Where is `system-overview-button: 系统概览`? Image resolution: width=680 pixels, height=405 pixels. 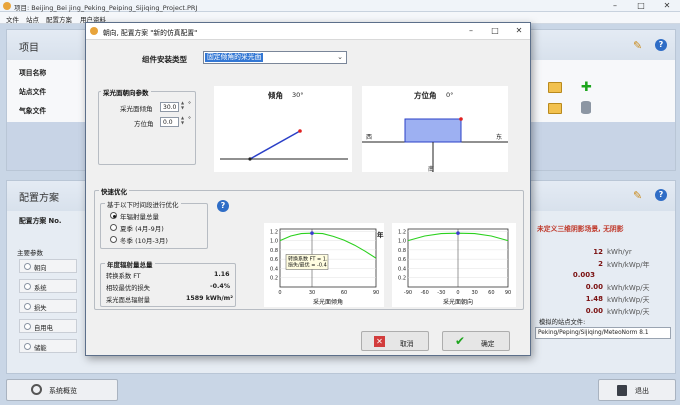
system-overview-button: 系统概览 is located at coordinates (62, 390).